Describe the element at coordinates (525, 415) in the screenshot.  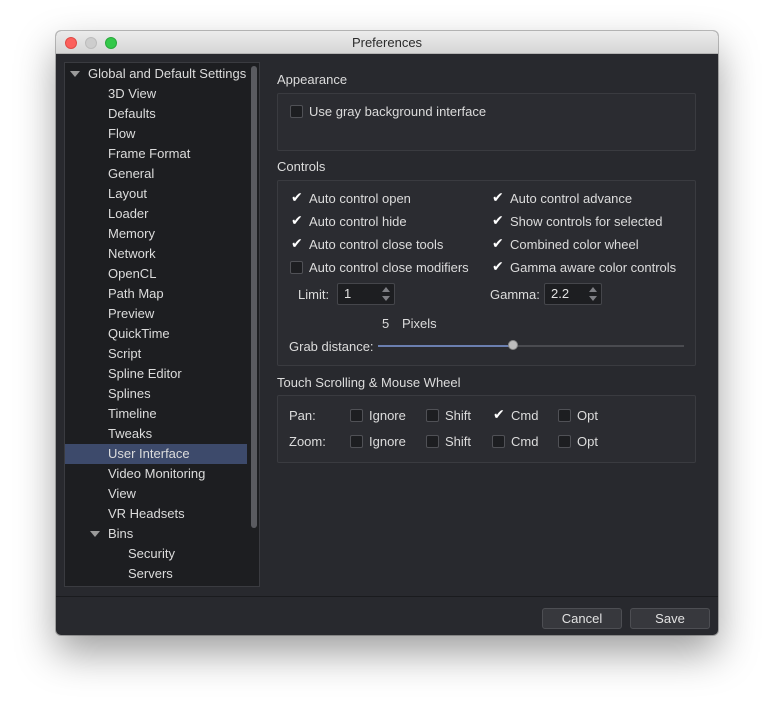
I see `checkbox-label: Cmd` at that location.